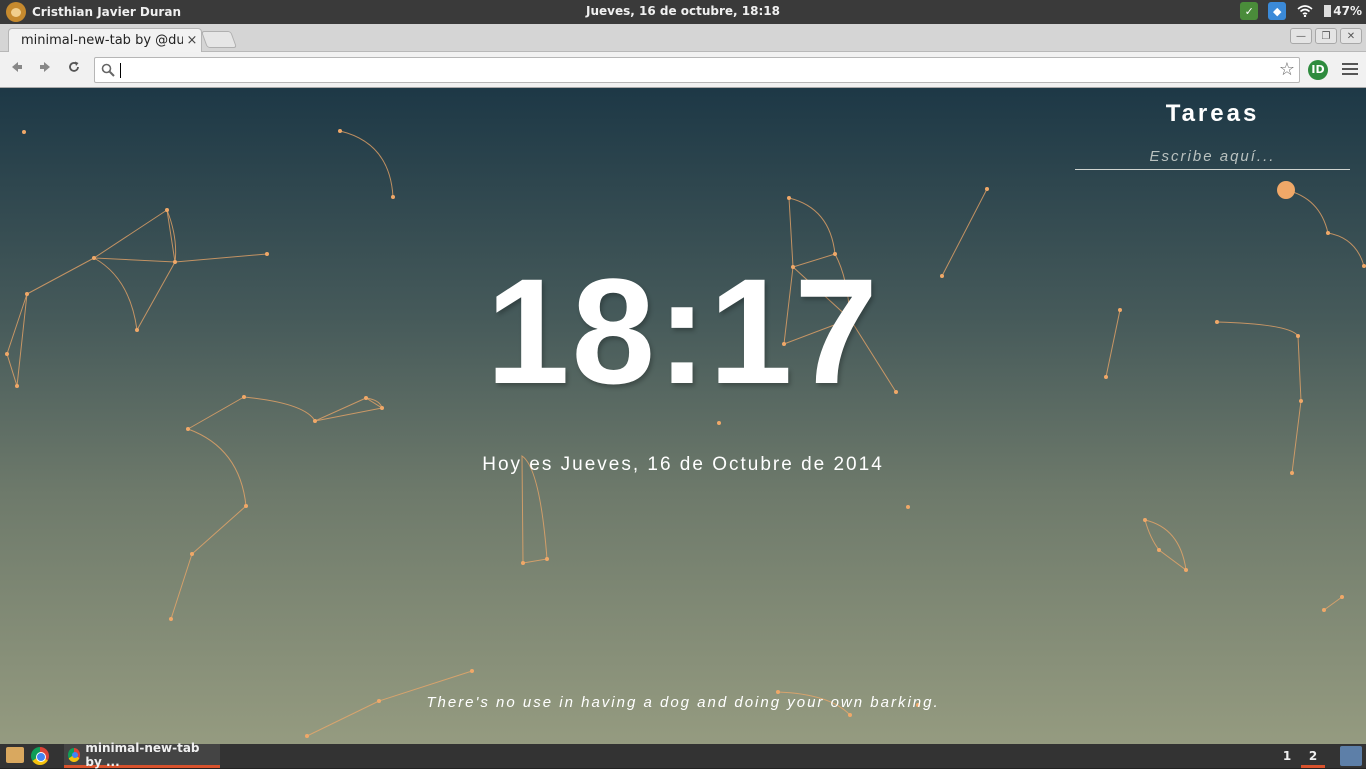  Describe the element at coordinates (1305, 11) in the screenshot. I see `wifi-icon` at that location.